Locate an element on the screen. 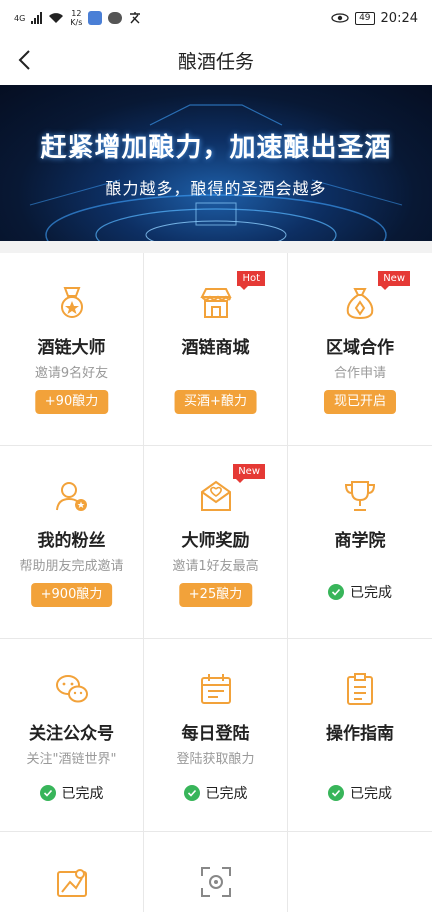 Image resolution: width=432 pixels, height=912 pixels. task-card-map is located at coordinates (71, 872).